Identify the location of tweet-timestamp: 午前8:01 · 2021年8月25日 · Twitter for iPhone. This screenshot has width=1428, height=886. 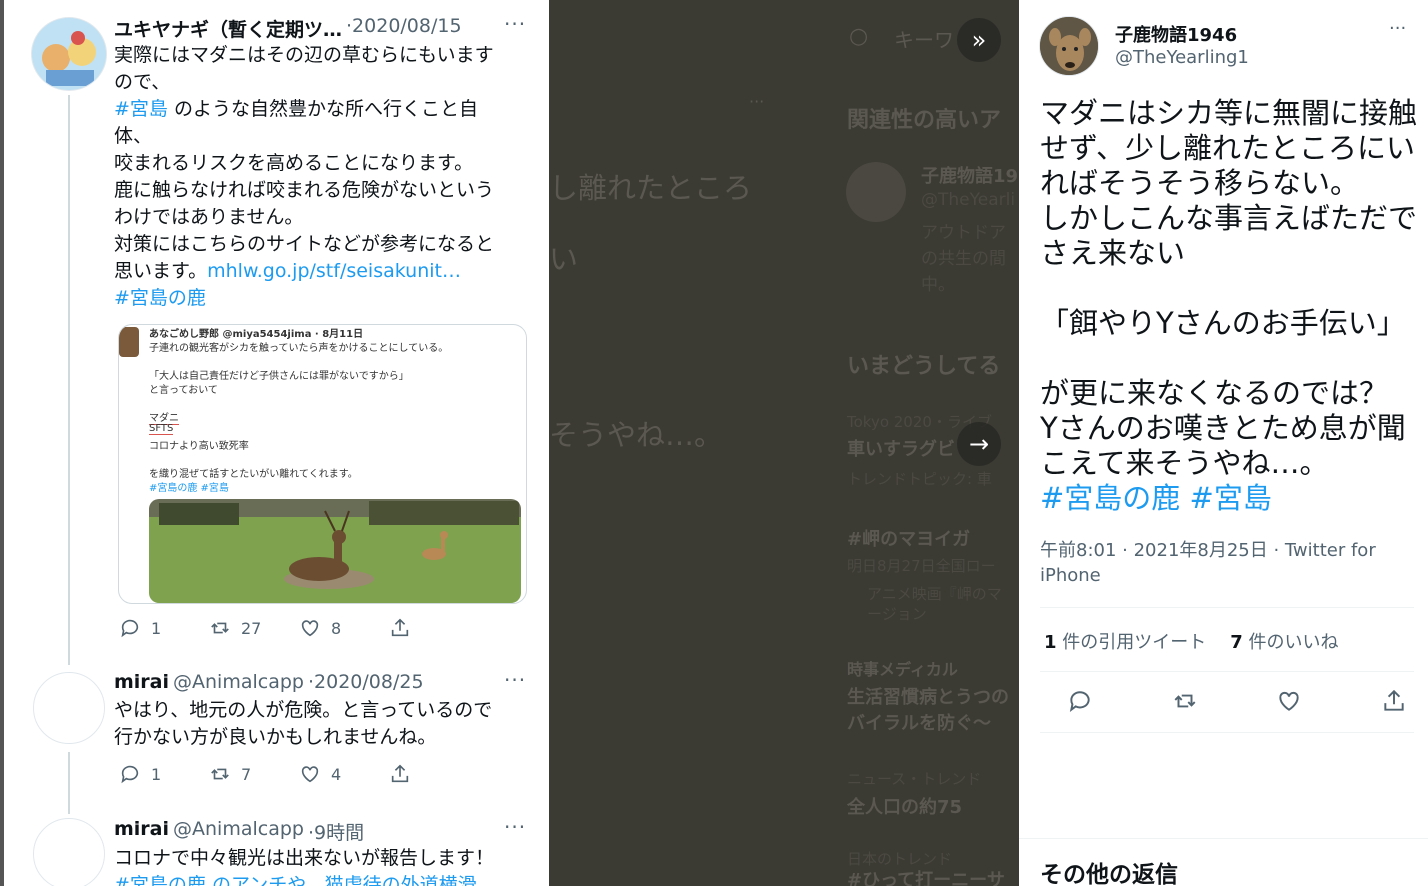
(1210, 563).